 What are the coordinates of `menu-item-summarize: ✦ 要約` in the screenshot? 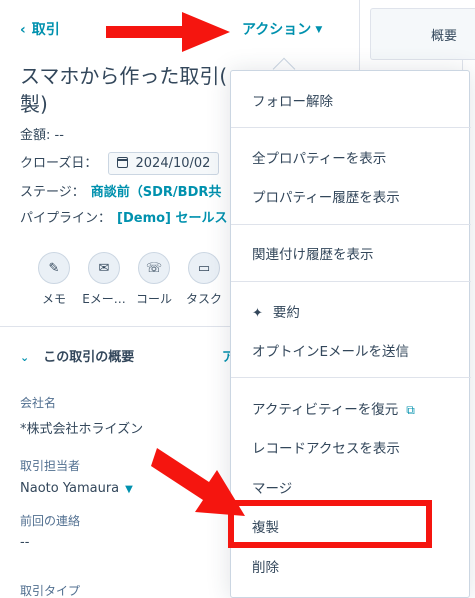 It's located at (276, 311).